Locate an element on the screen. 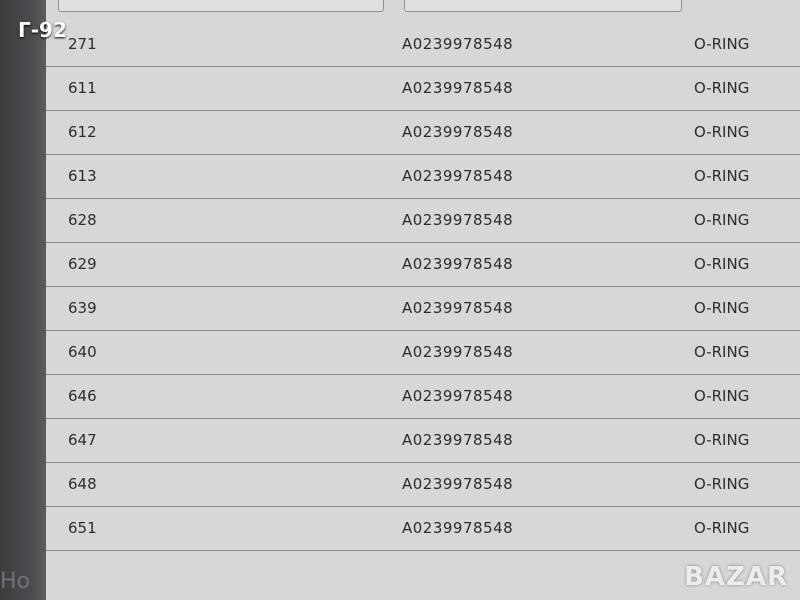  watermark-logo: BAZAR is located at coordinates (736, 577).